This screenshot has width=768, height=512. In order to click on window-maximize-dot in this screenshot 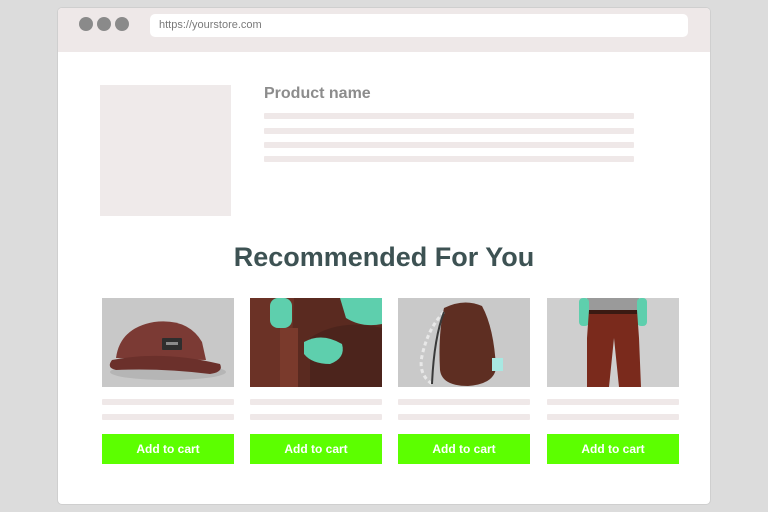, I will do `click(122, 24)`.